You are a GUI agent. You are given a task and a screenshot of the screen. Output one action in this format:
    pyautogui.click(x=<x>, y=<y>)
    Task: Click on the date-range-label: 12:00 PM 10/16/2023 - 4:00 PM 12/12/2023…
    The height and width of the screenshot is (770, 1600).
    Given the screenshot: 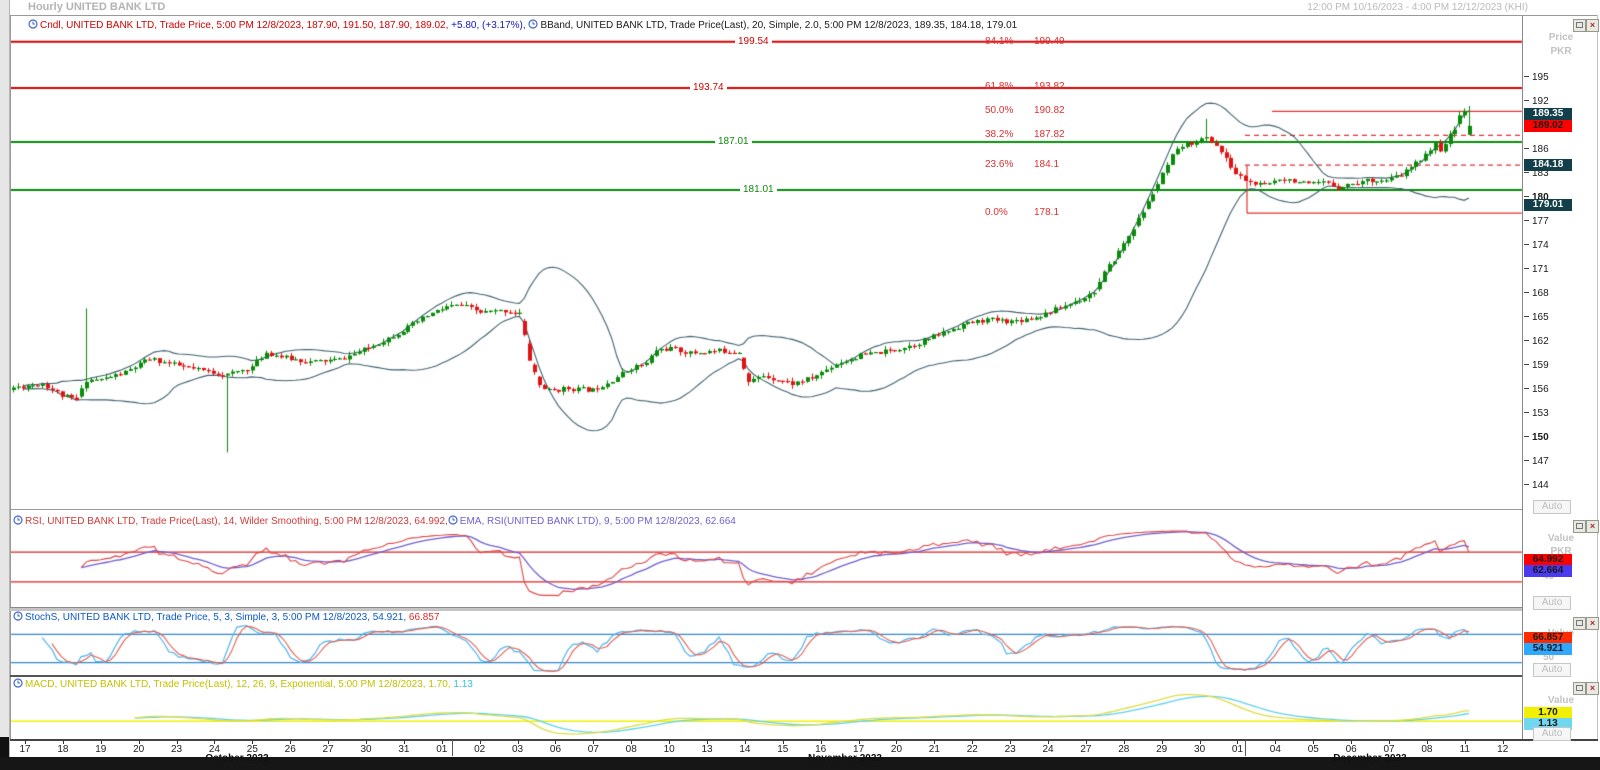 What is the action you would take?
    pyautogui.click(x=1417, y=7)
    